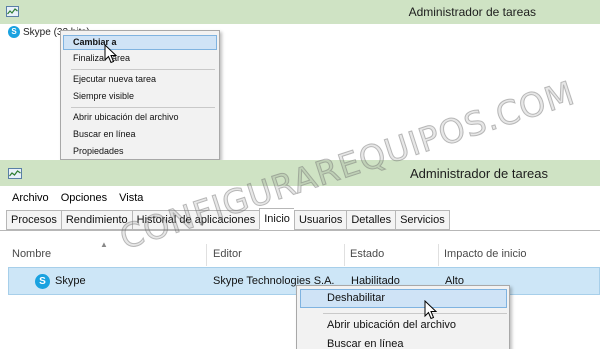 This screenshot has height=349, width=600. Describe the element at coordinates (367, 254) in the screenshot. I see `column-status: Estado` at that location.